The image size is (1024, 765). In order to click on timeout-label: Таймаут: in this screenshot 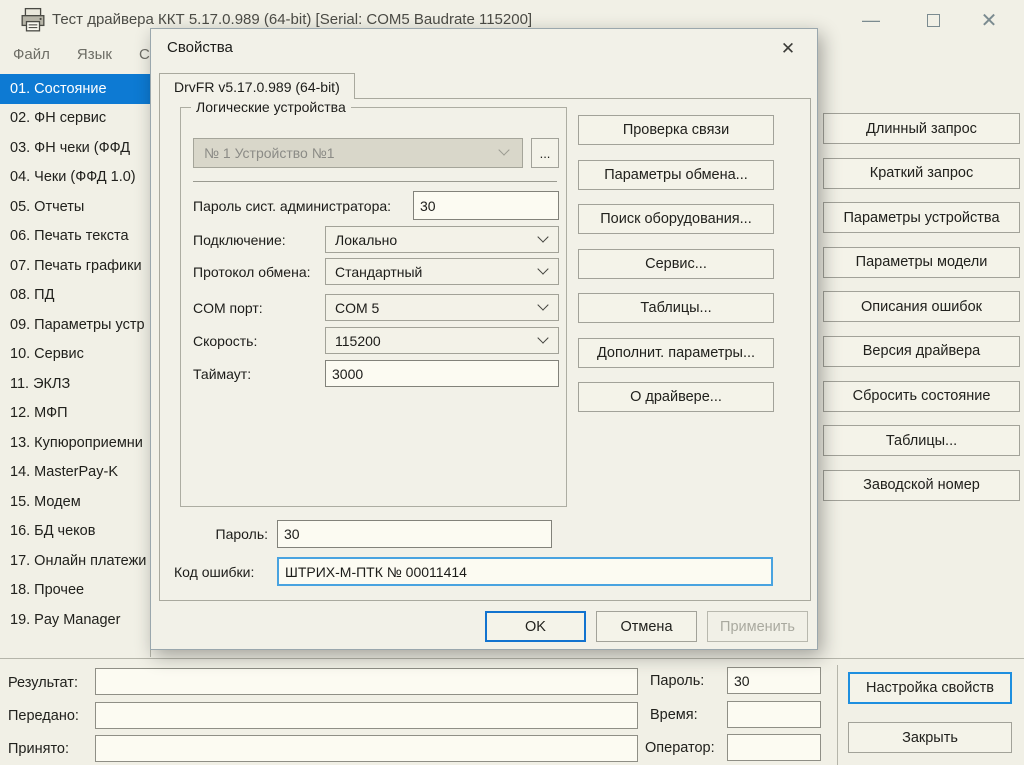, I will do `click(222, 373)`.